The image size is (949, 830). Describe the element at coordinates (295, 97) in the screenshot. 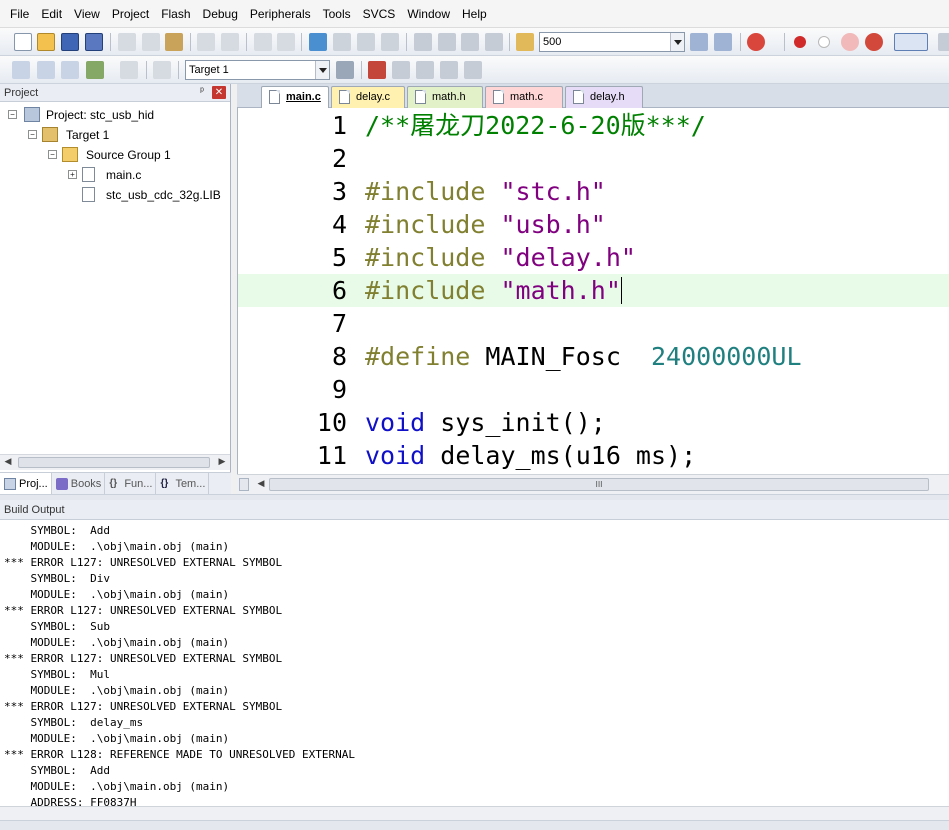

I see `editor-tab: main.c` at that location.